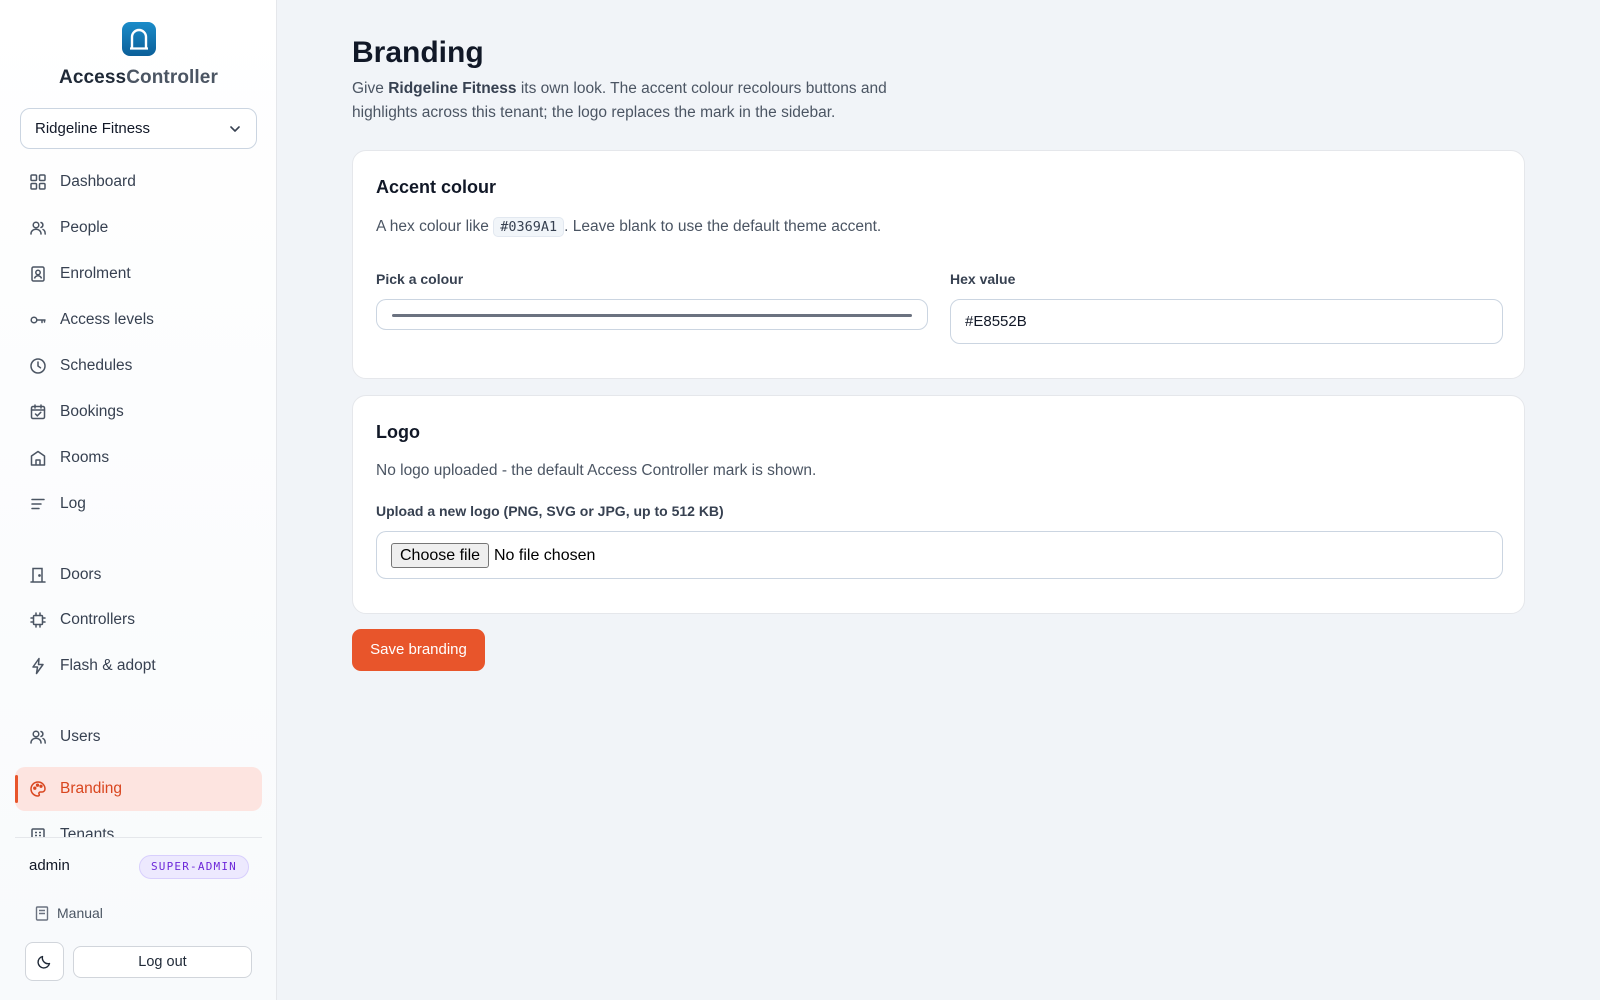  What do you see at coordinates (107, 319) in the screenshot?
I see `sidebar-item-label: Access levels` at bounding box center [107, 319].